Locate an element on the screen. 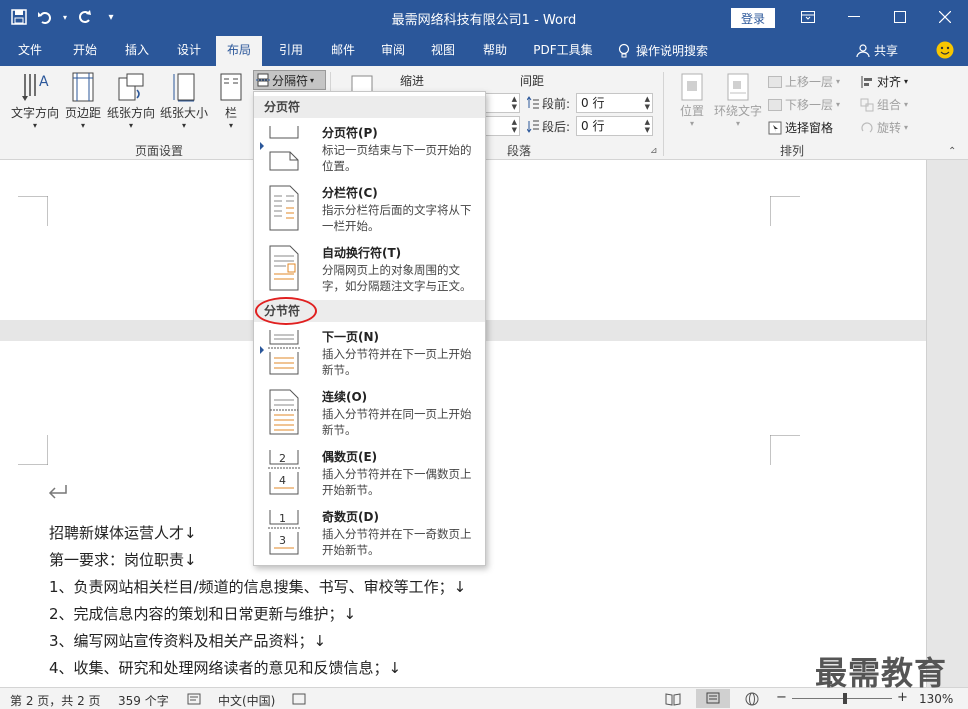 Image resolution: width=968 pixels, height=709 pixels. orientation-button: 纸张方向 ▾ is located at coordinates (131, 100).